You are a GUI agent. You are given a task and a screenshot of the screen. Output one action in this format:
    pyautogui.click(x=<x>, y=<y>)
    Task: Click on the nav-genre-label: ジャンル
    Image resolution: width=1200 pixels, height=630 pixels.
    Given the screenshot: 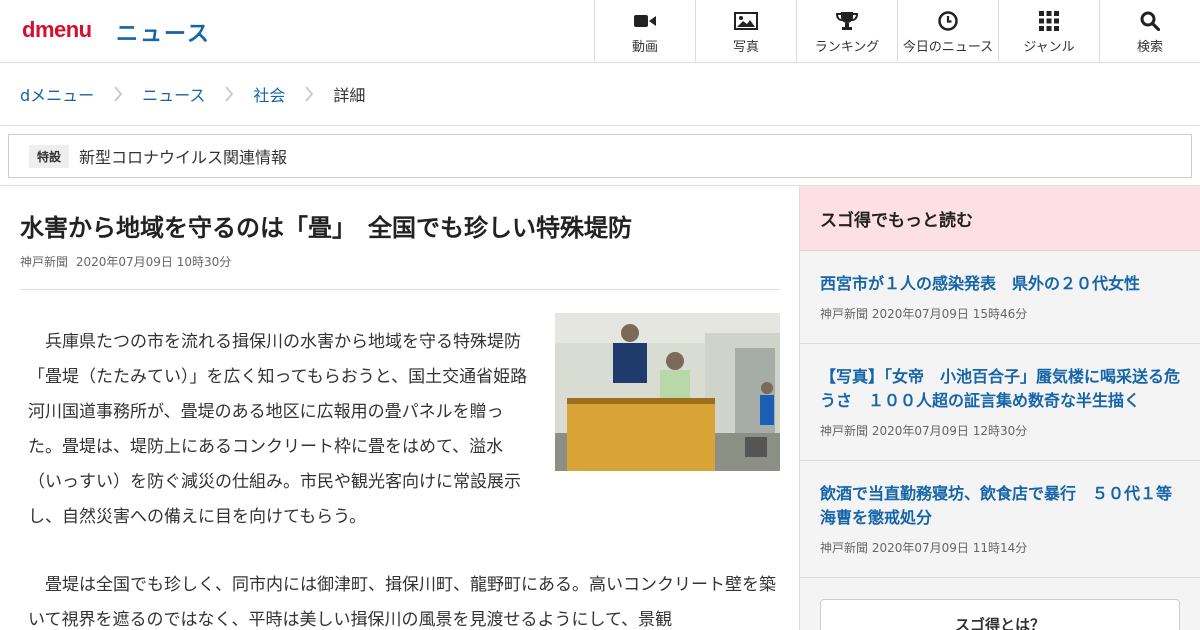 What is the action you would take?
    pyautogui.click(x=1049, y=47)
    